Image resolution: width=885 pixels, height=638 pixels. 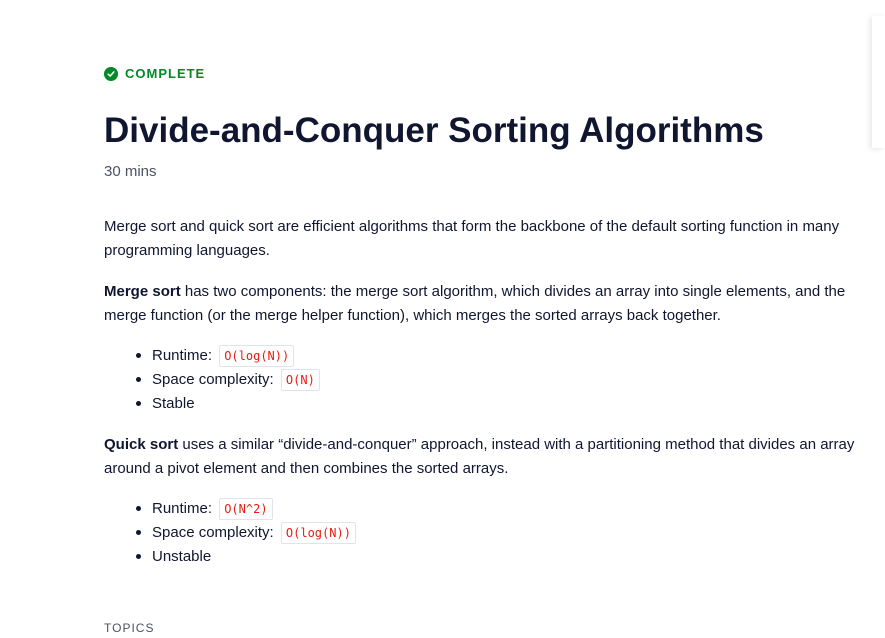 What do you see at coordinates (510, 404) in the screenshot?
I see `list-item: Stable` at bounding box center [510, 404].